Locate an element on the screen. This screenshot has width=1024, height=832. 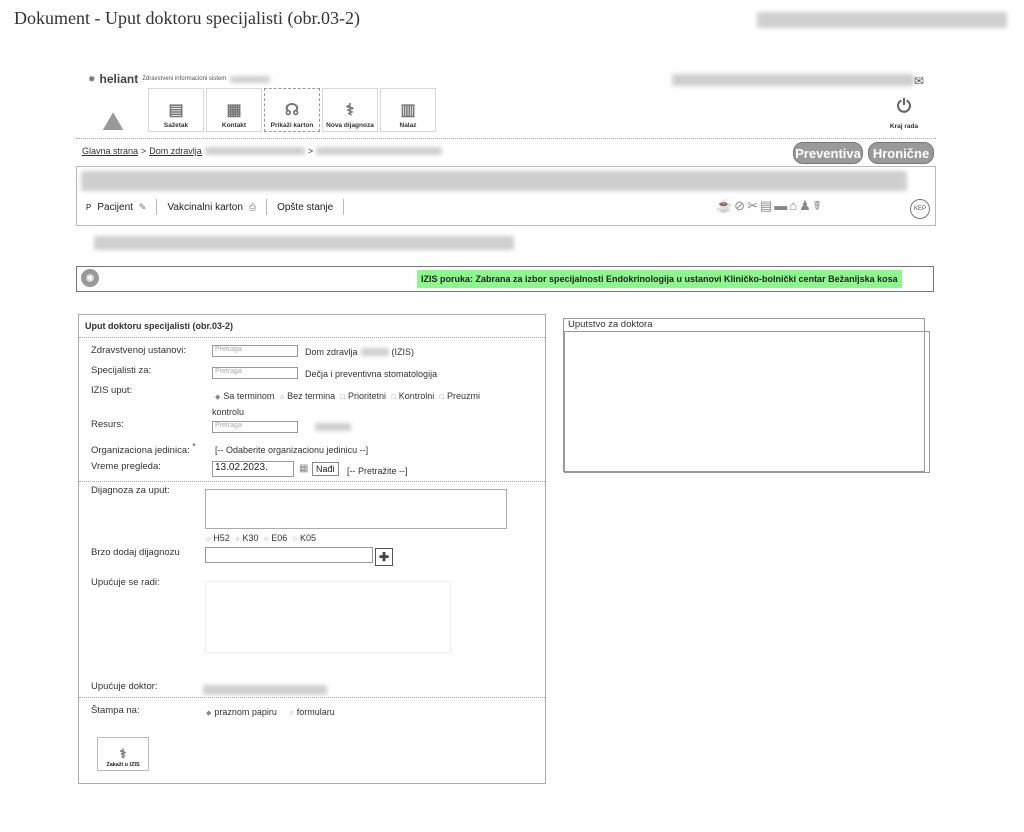
redacted-insurance-info is located at coordinates (304, 243).